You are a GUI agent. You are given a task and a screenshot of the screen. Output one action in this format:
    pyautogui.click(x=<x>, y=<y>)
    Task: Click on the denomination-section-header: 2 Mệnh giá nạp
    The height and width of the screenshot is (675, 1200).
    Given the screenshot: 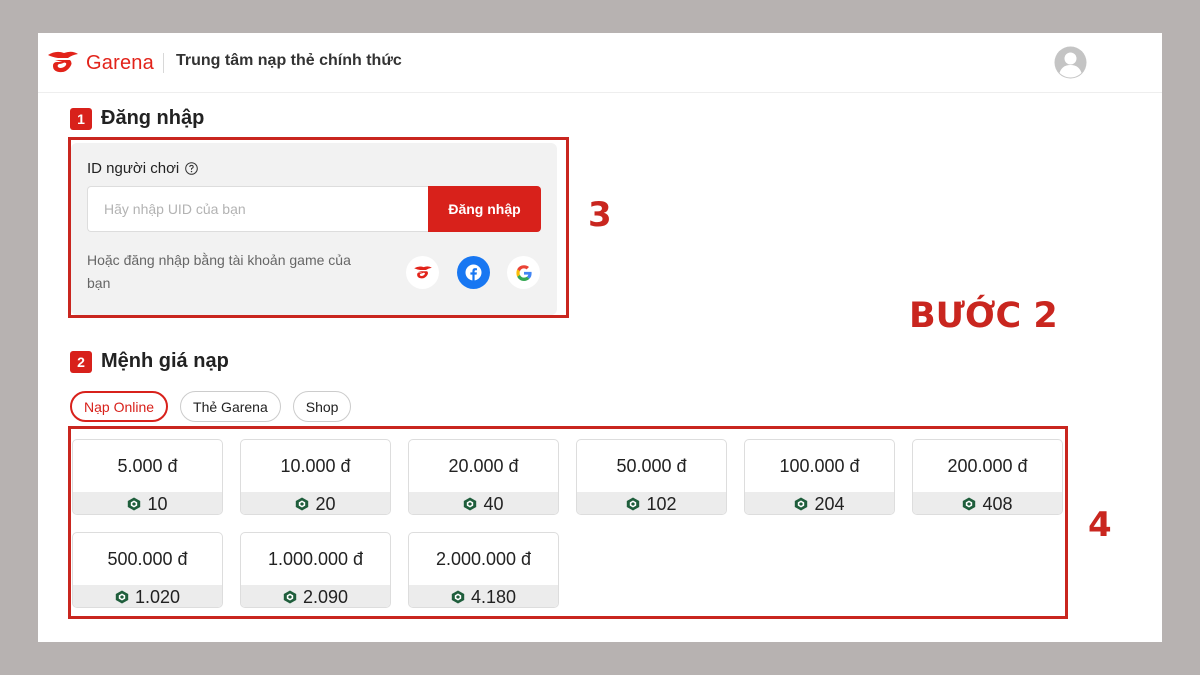 What is the action you would take?
    pyautogui.click(x=149, y=361)
    